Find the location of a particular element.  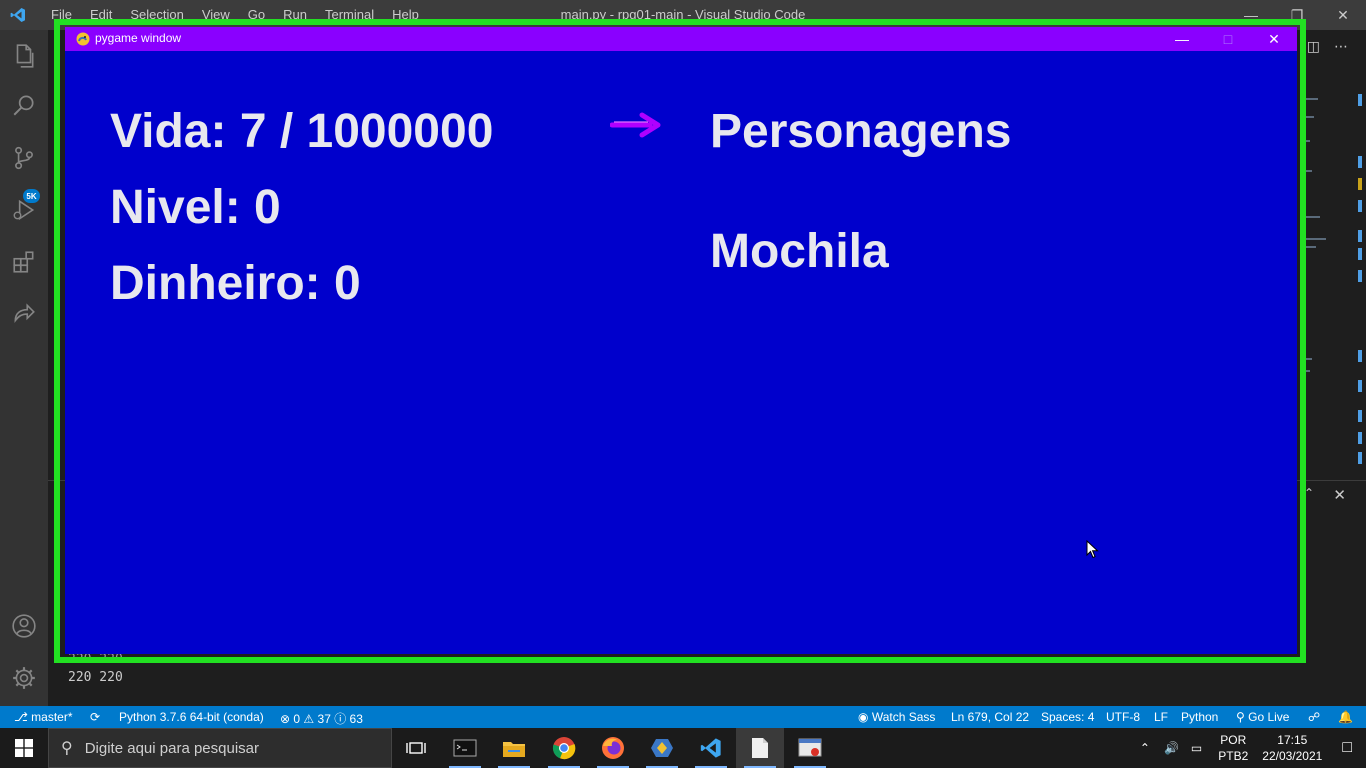

windows-logo-icon is located at coordinates (24, 748).